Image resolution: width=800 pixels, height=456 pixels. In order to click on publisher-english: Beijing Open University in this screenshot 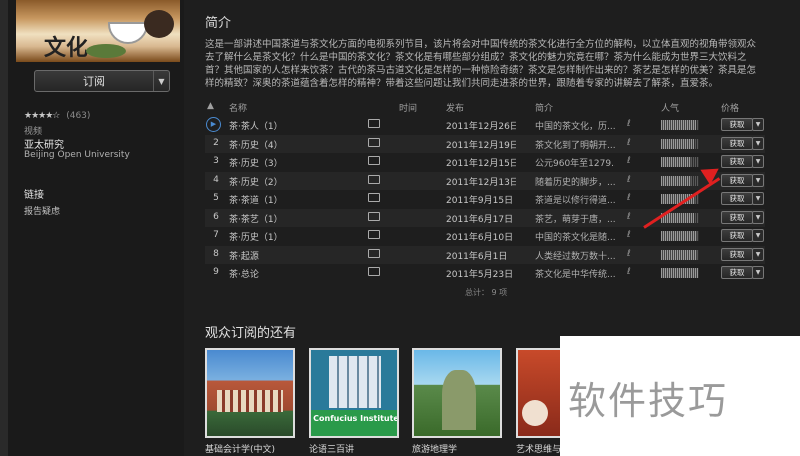, I will do `click(77, 155)`.